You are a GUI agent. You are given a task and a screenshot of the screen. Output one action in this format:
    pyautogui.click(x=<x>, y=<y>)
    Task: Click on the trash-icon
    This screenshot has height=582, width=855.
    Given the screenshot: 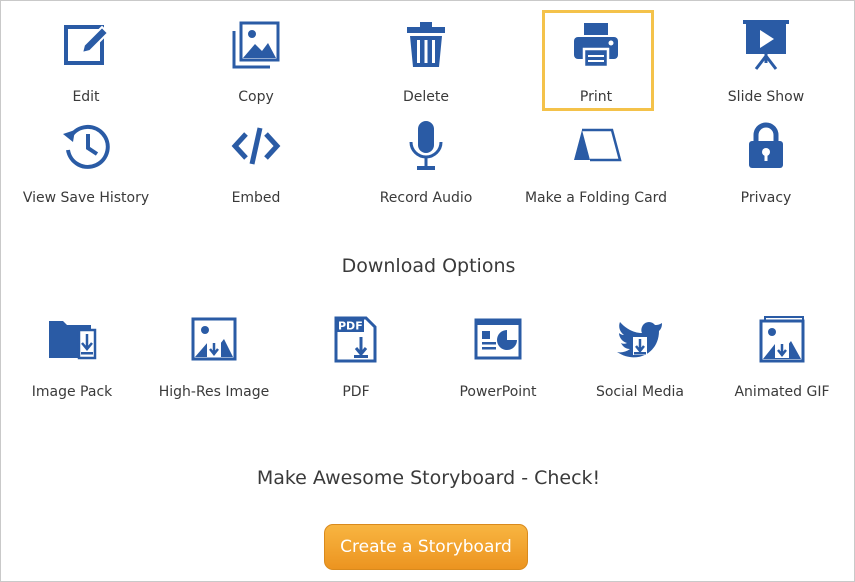 What is the action you would take?
    pyautogui.click(x=426, y=44)
    